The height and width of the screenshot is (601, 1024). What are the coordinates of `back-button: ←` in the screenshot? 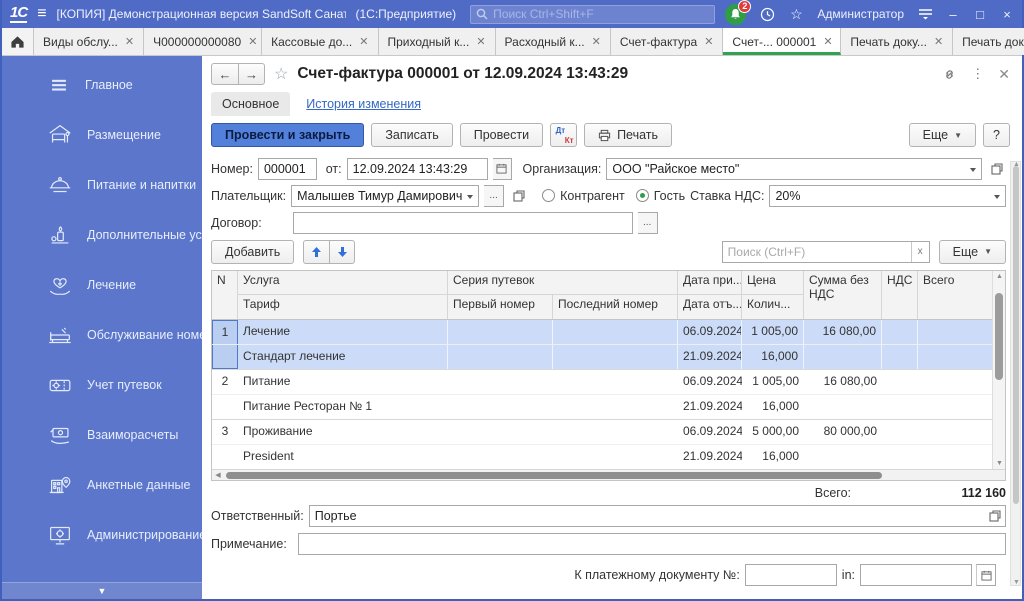 It's located at (224, 74).